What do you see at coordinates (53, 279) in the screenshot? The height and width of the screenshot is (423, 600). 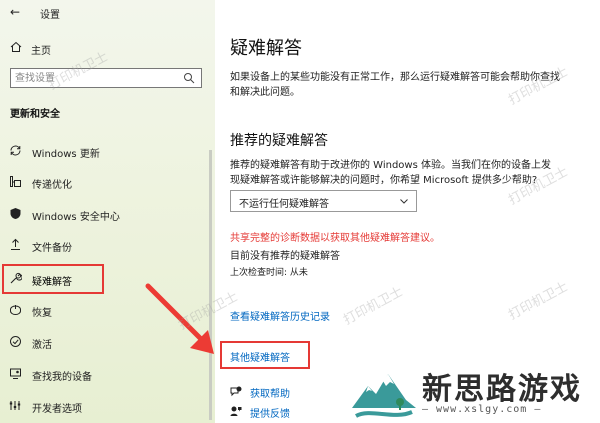 I see `selection-highlight` at bounding box center [53, 279].